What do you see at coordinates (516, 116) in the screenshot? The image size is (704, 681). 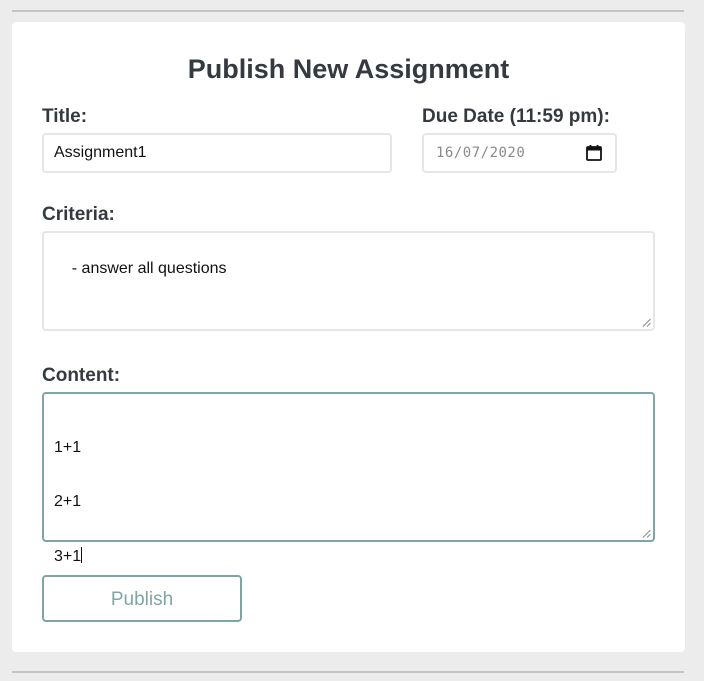 I see `due-date-label: Due Date (11:59 pm):` at bounding box center [516, 116].